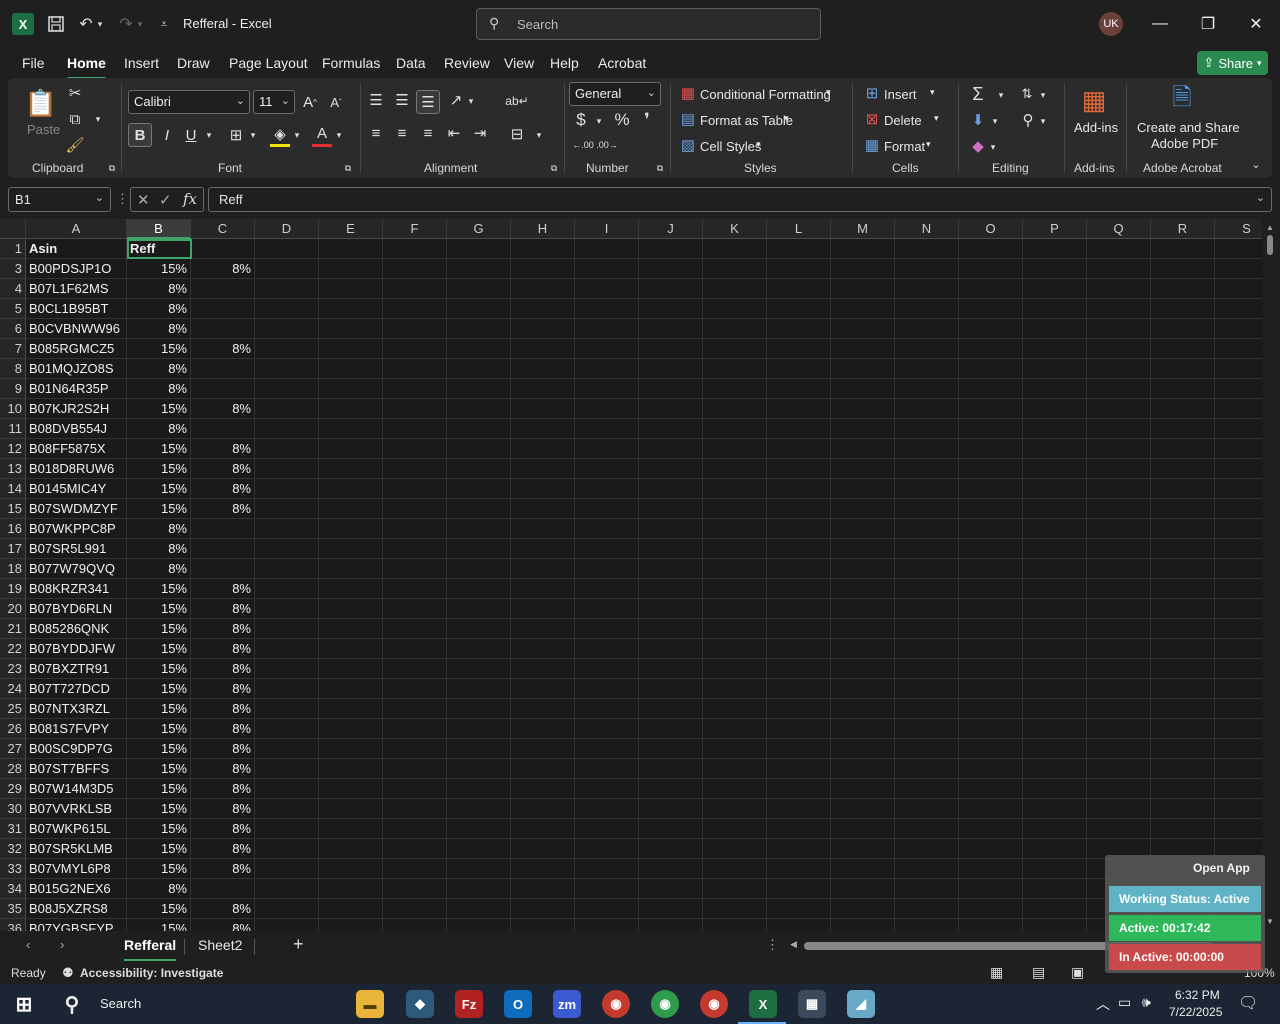 The width and height of the screenshot is (1280, 1024). Describe the element at coordinates (98, 119) in the screenshot. I see `copy-dropdown-icon: ▾` at that location.